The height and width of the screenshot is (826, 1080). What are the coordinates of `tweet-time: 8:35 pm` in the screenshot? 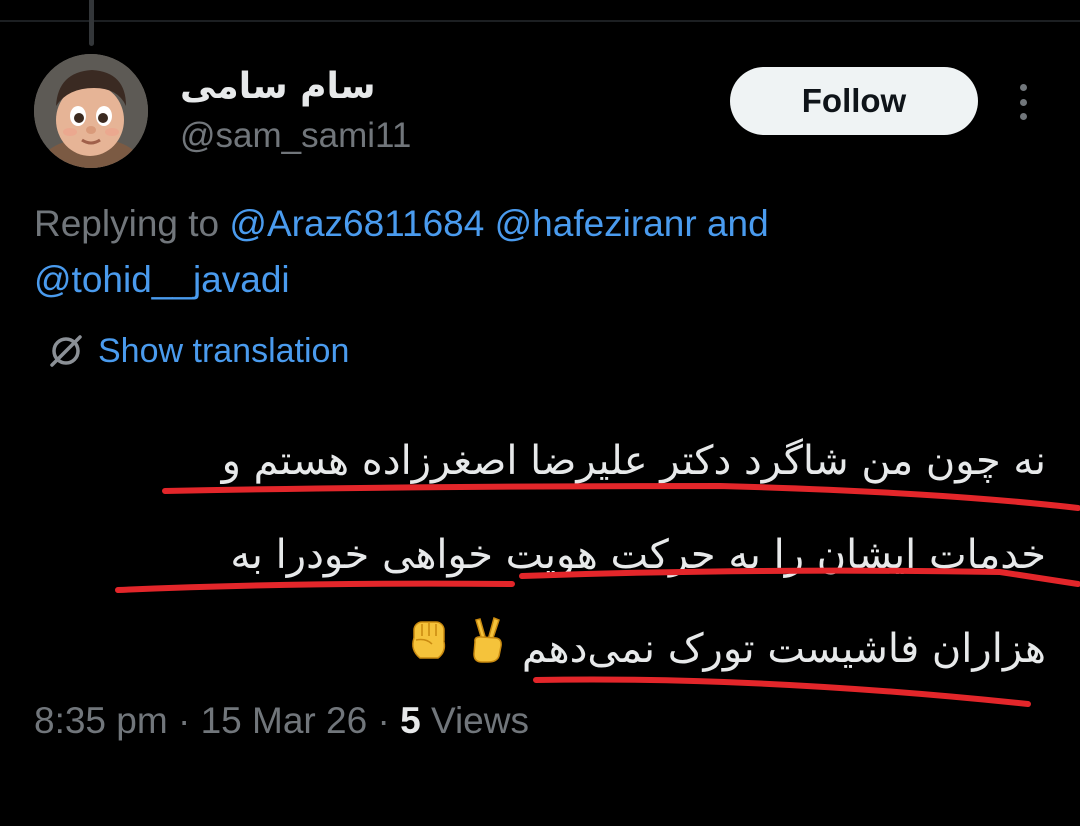 It's located at (101, 720).